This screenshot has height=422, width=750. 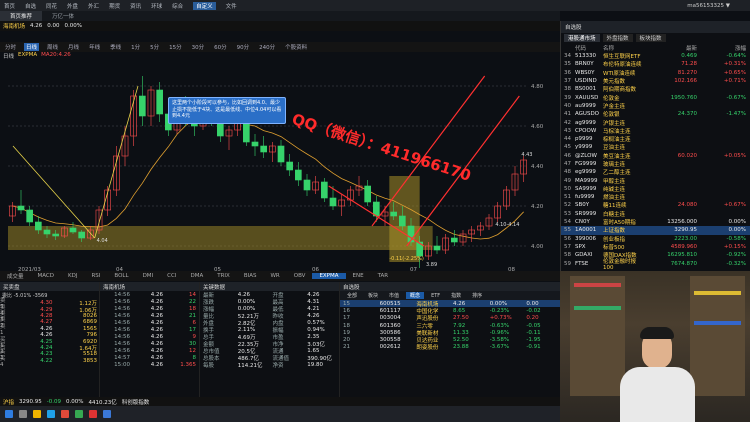 I want to click on doc-tab-1: 万亿一体, so click(x=63, y=16).